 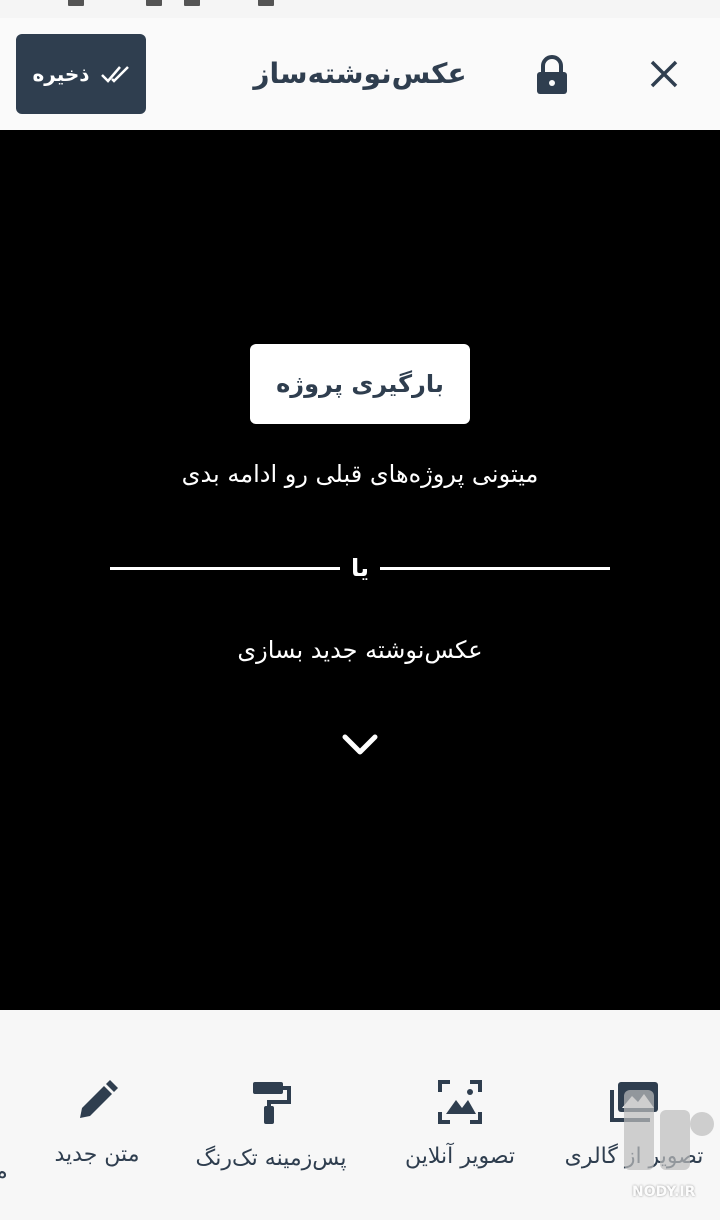 I want to click on save-button: ذخیره, so click(x=81, y=74).